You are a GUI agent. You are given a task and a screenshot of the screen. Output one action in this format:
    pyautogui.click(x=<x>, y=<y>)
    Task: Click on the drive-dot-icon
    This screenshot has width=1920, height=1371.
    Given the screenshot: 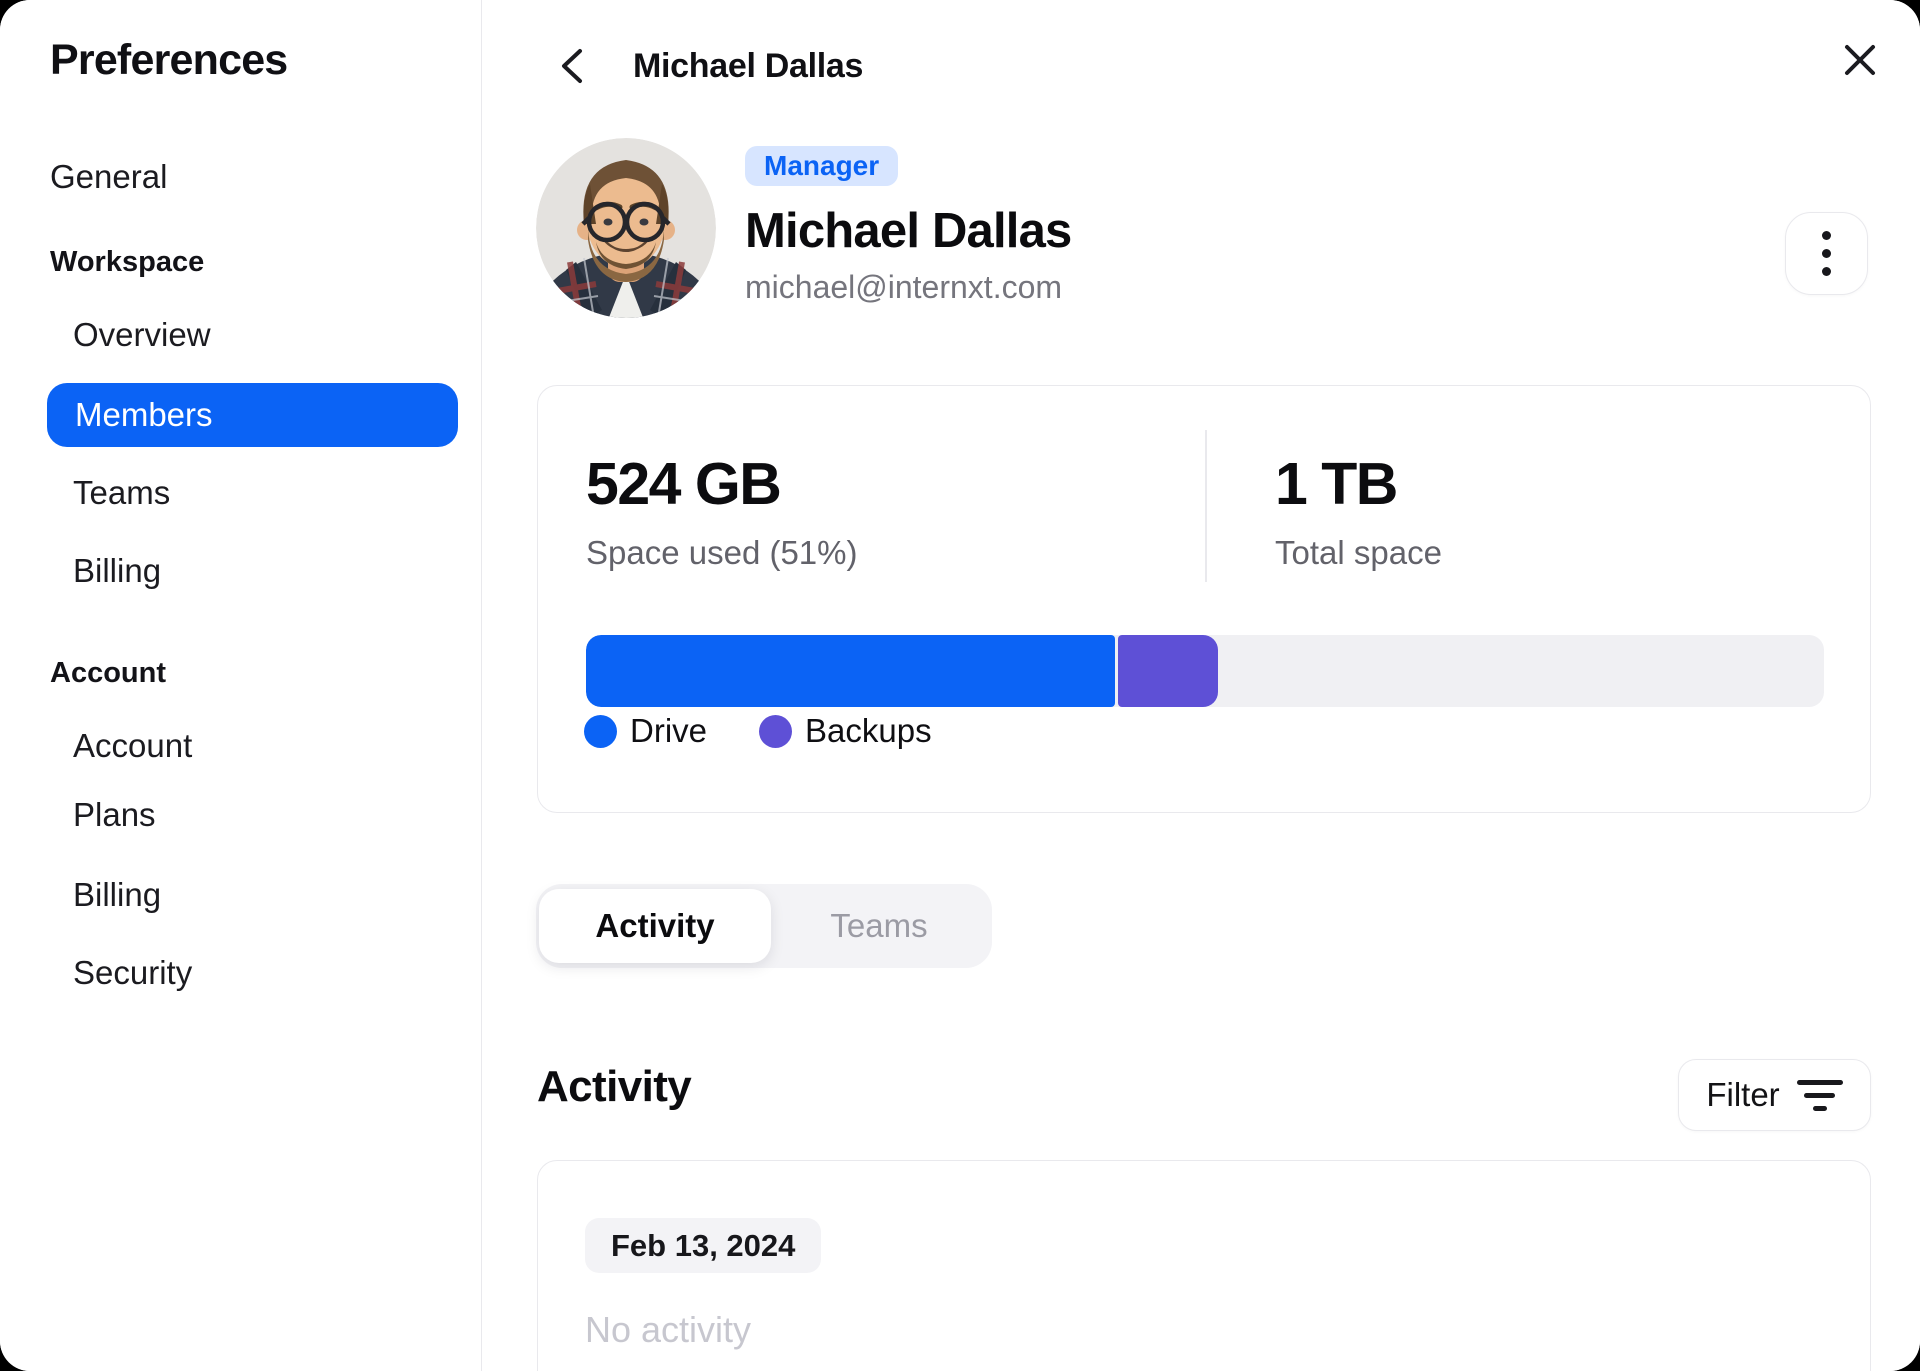 What is the action you would take?
    pyautogui.click(x=600, y=731)
    